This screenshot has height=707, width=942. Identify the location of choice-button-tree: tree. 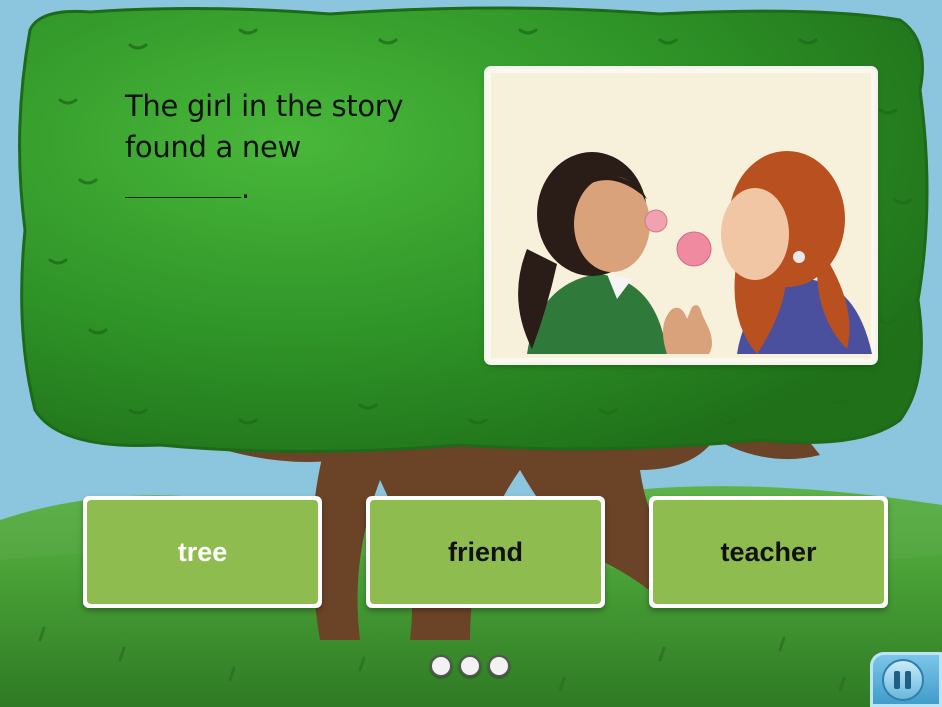
(202, 552).